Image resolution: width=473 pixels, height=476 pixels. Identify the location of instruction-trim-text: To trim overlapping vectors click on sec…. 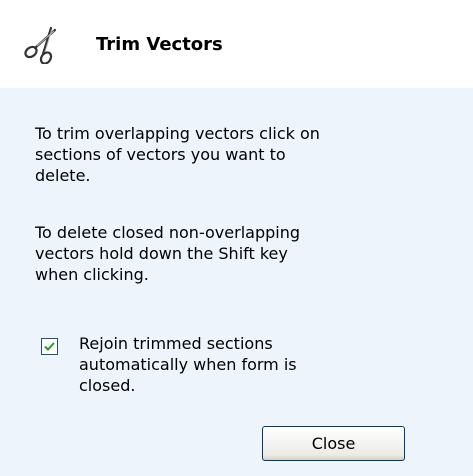
(177, 154).